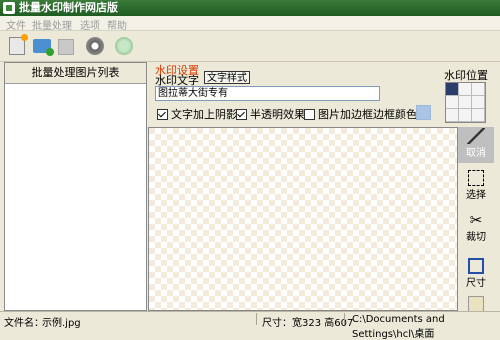 This screenshot has height=340, width=500. I want to click on menu-help: 帮助, so click(117, 24).